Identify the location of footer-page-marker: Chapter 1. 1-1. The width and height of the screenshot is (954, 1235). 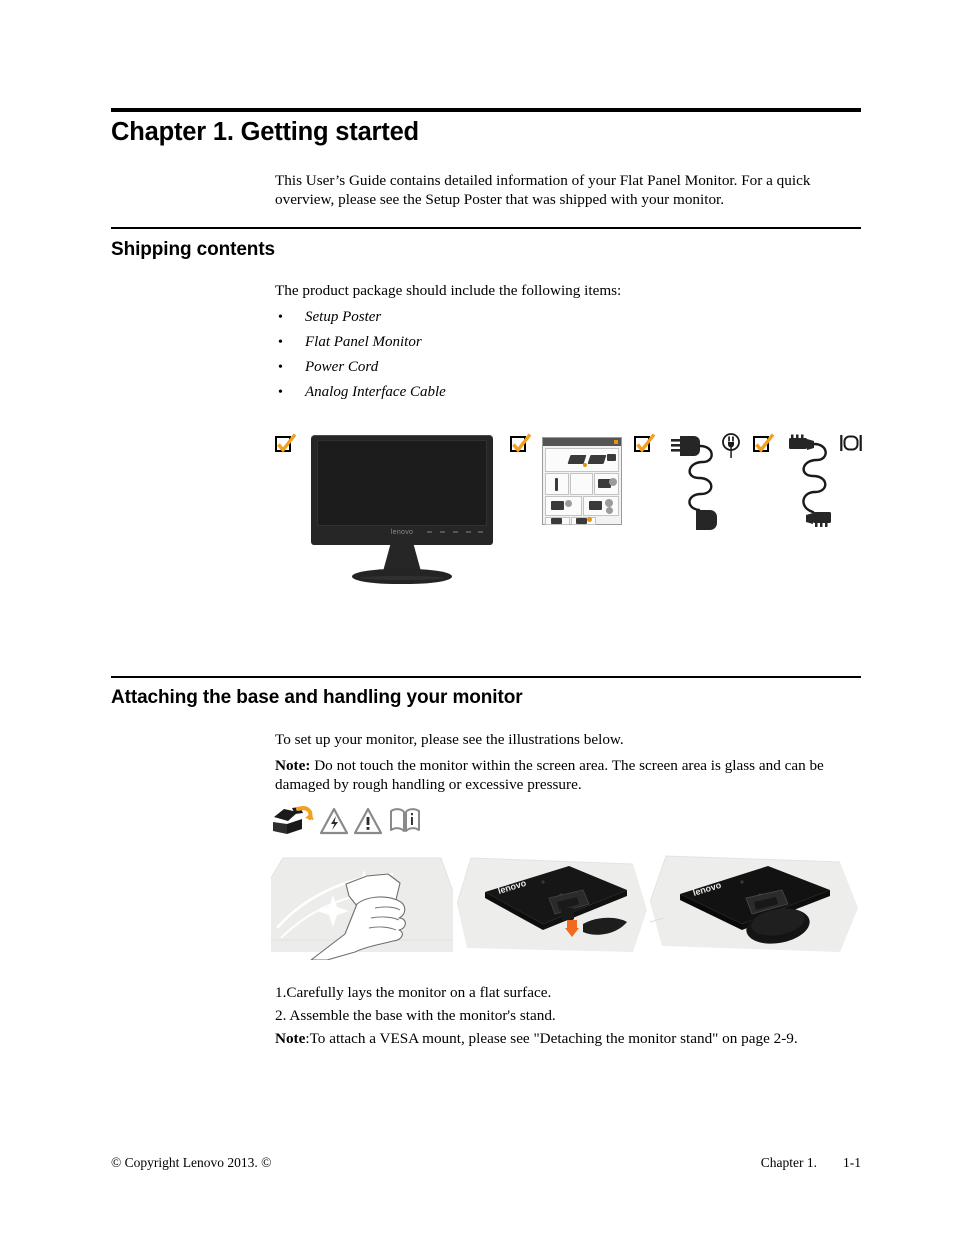
(811, 1163).